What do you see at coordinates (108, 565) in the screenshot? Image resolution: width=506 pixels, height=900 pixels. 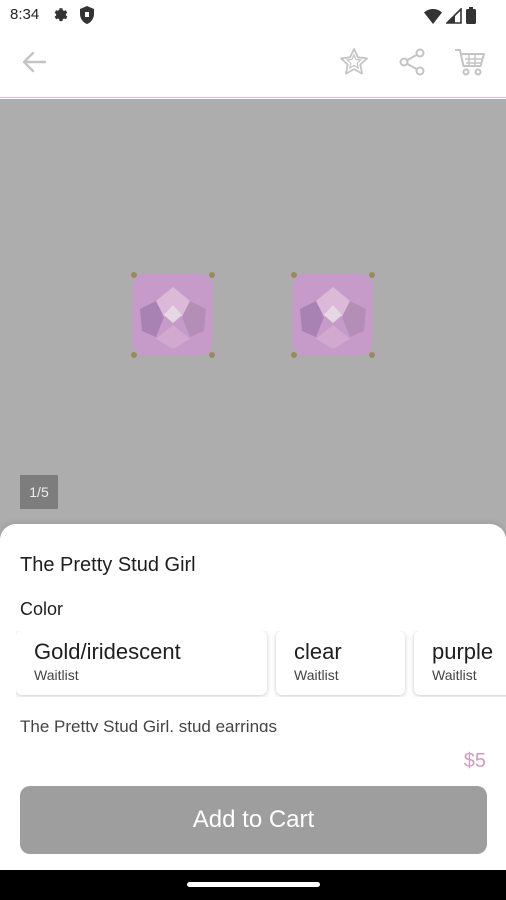 I see `product-title: The Pretty Stud Girl` at bounding box center [108, 565].